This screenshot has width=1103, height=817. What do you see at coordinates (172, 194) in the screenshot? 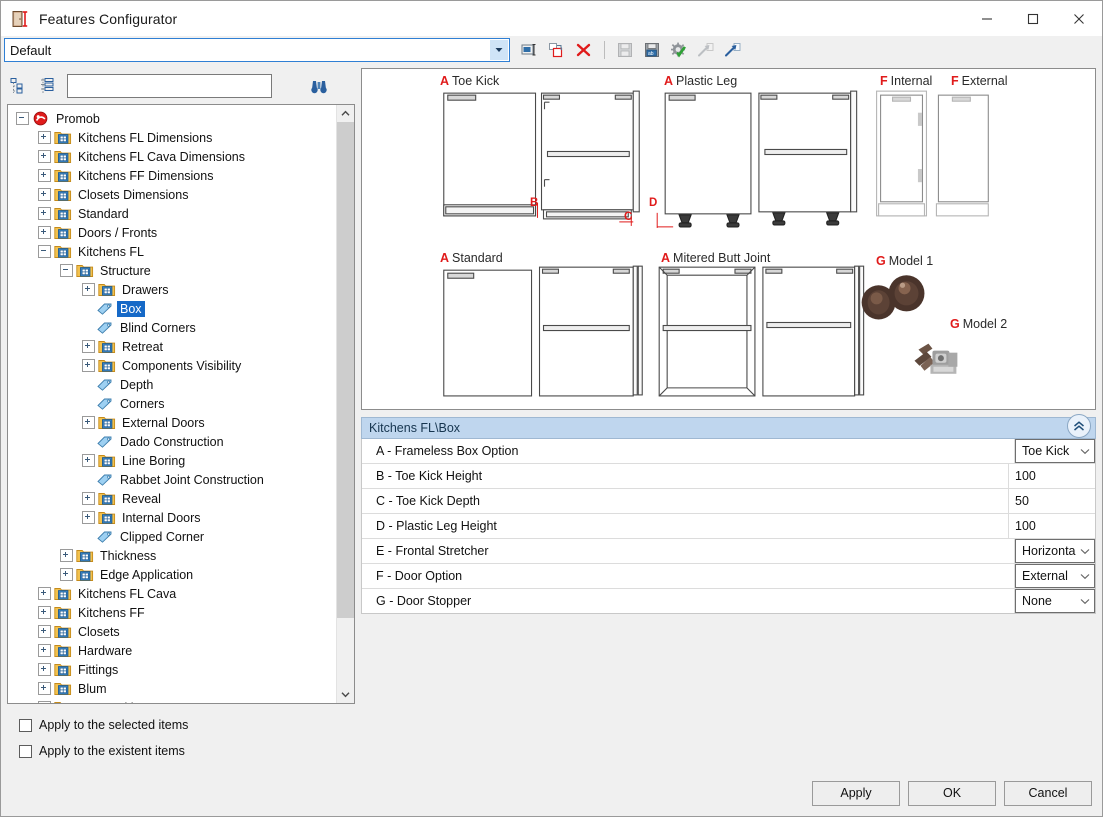
I see `tree-item-closets-dimensions: Closets Dimensions` at bounding box center [172, 194].